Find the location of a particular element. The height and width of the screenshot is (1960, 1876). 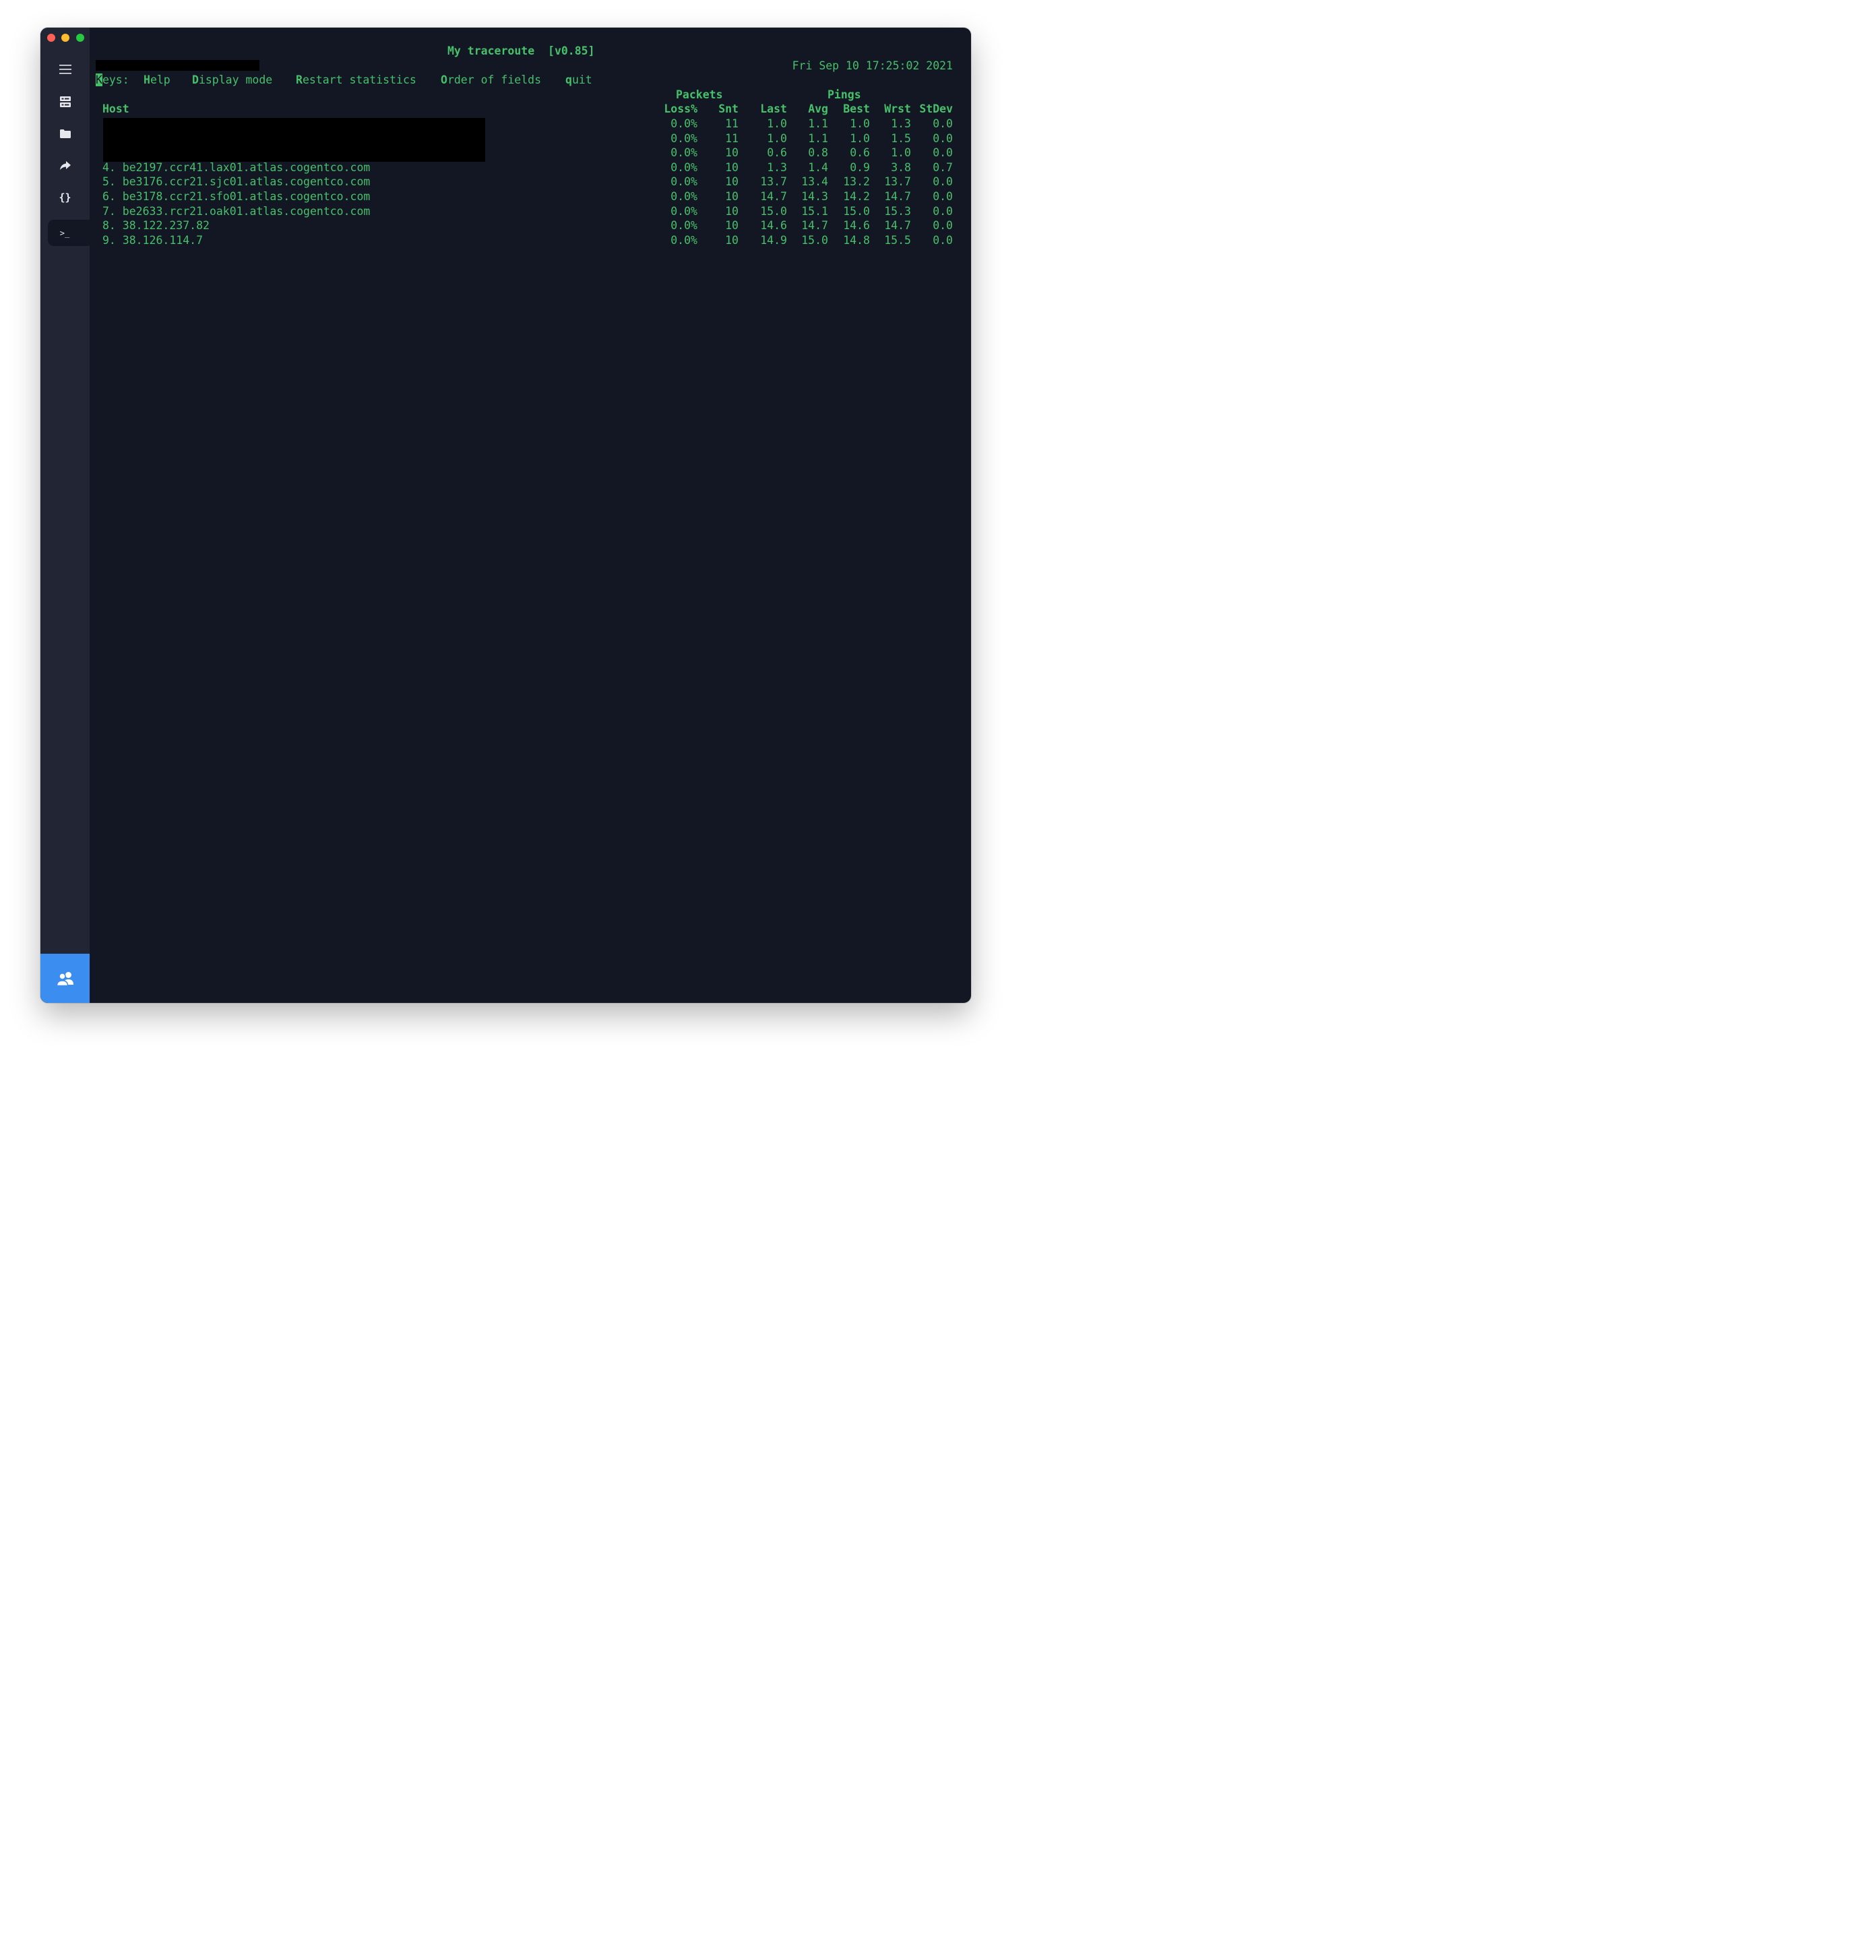

hop-last: 15.0 is located at coordinates (773, 211).